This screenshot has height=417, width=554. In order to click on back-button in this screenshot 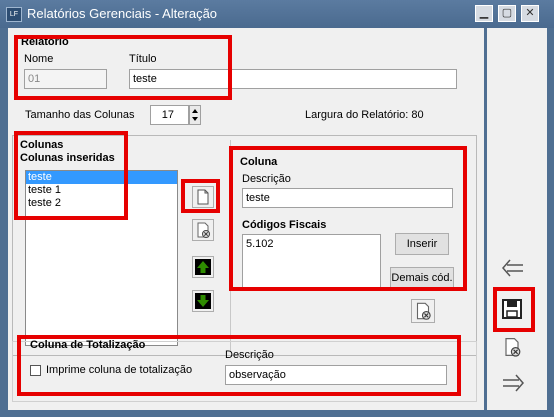, I will do `click(513, 268)`.